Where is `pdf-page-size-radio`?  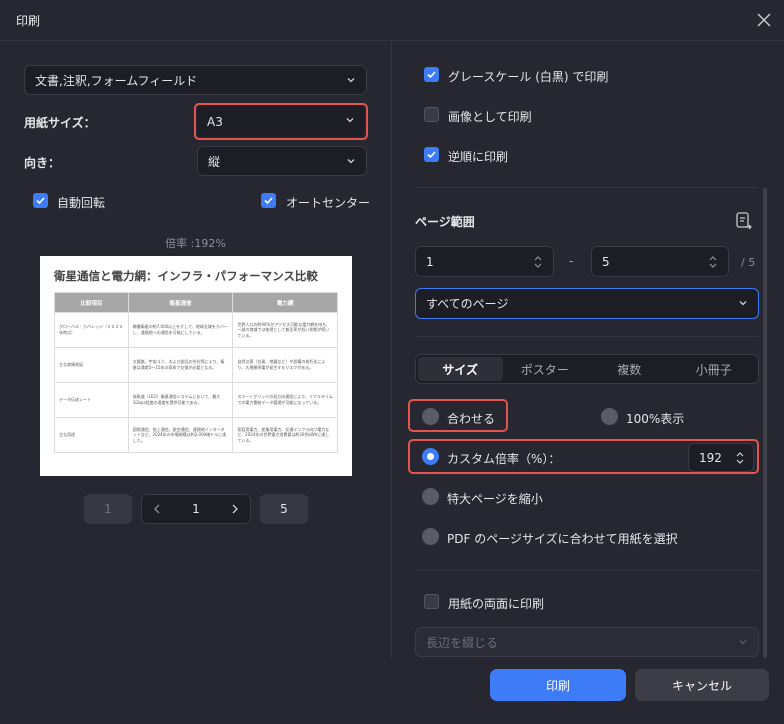
pdf-page-size-radio is located at coordinates (430, 536).